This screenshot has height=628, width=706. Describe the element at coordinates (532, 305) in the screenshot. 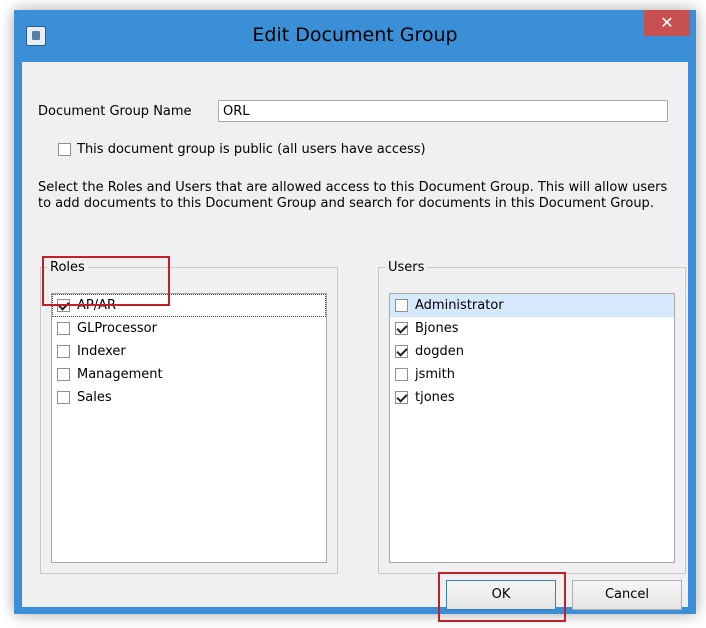

I see `user-item-administrator: Administrator` at that location.